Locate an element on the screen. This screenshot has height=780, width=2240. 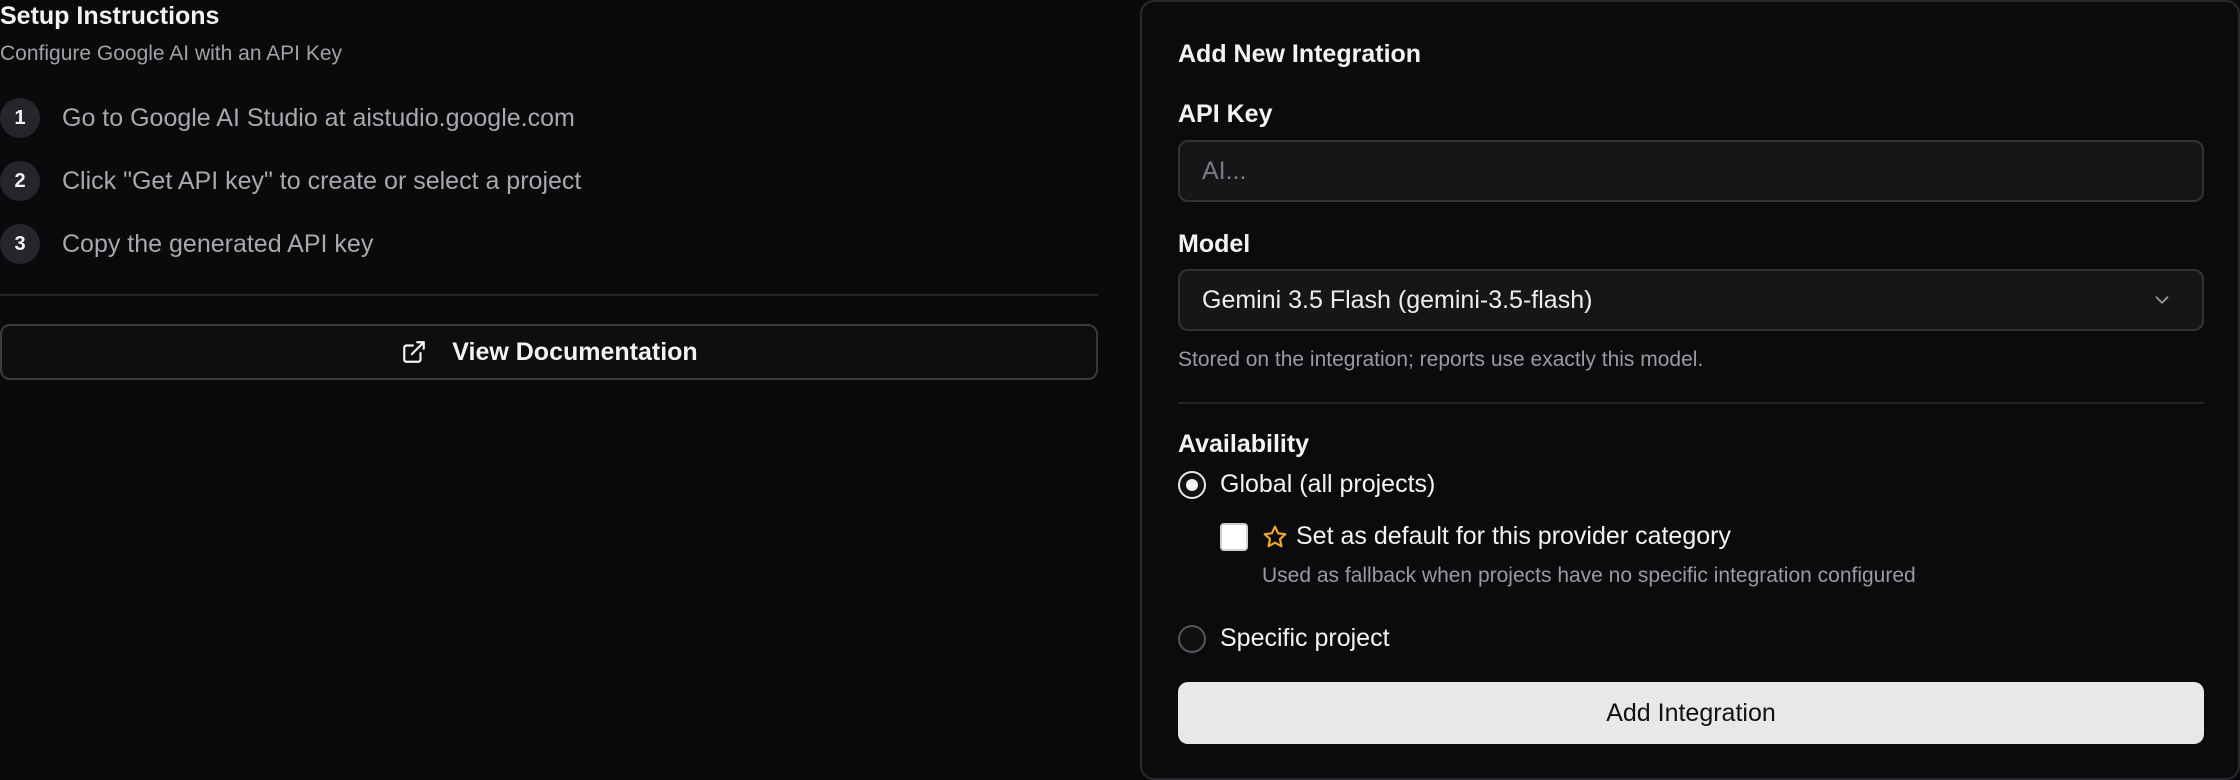
step-number-badge: 1 is located at coordinates (20, 118).